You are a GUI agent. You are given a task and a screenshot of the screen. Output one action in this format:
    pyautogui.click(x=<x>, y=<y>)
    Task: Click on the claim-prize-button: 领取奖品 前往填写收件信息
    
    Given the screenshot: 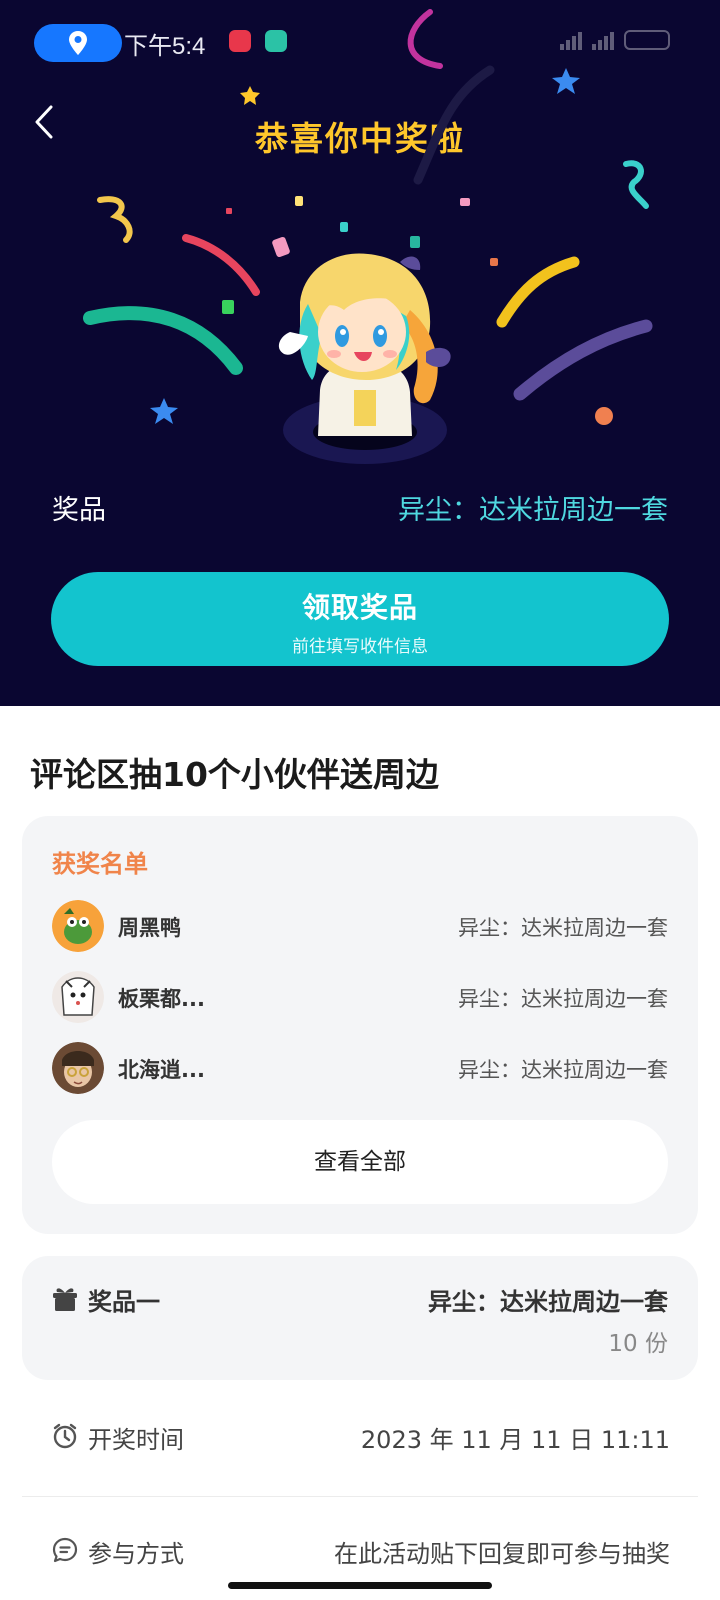 What is the action you would take?
    pyautogui.click(x=360, y=619)
    